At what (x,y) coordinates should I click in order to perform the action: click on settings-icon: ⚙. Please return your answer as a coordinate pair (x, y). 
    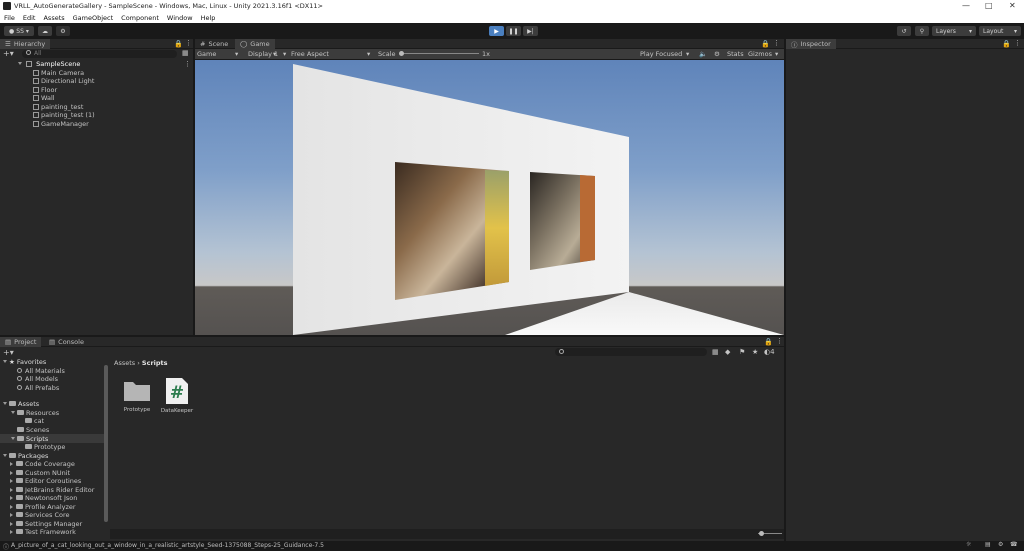
    Looking at the image, I should click on (717, 54).